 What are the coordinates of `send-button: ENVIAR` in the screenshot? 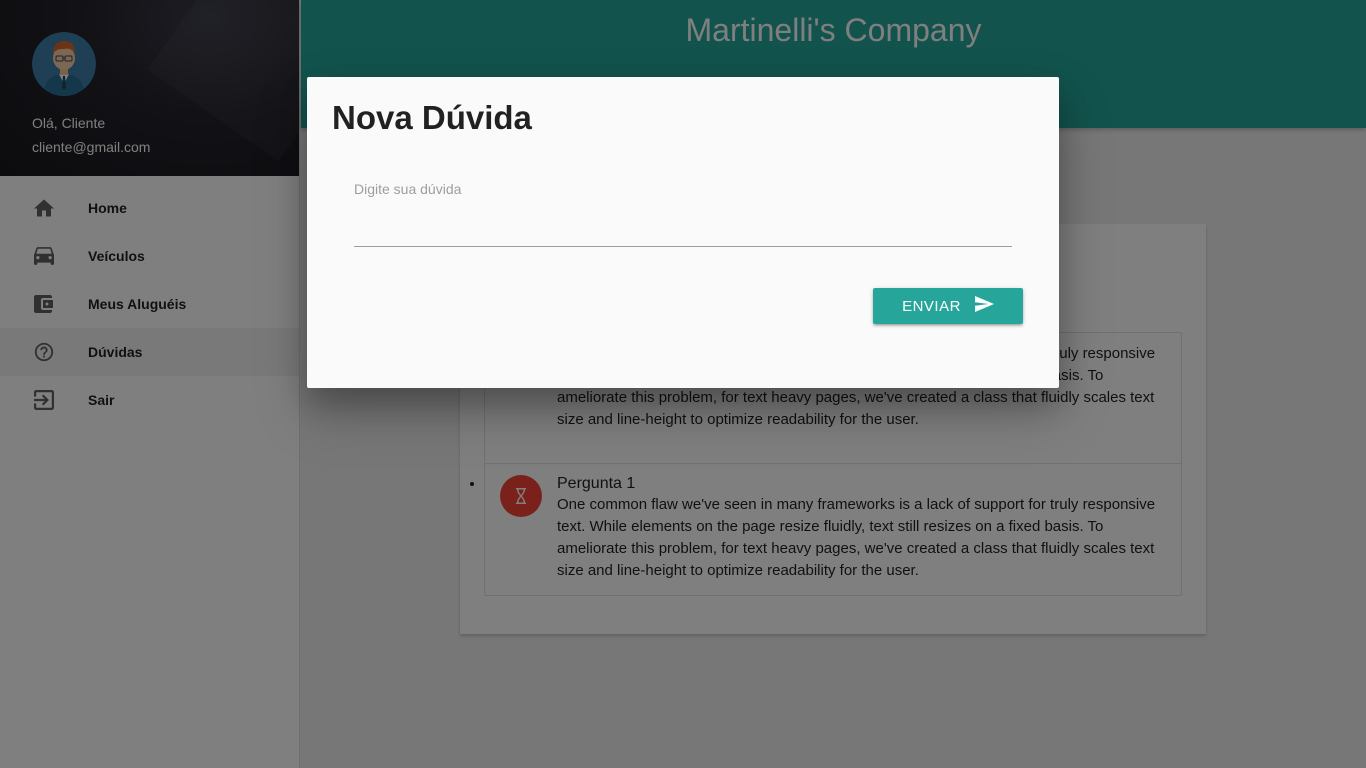 It's located at (948, 306).